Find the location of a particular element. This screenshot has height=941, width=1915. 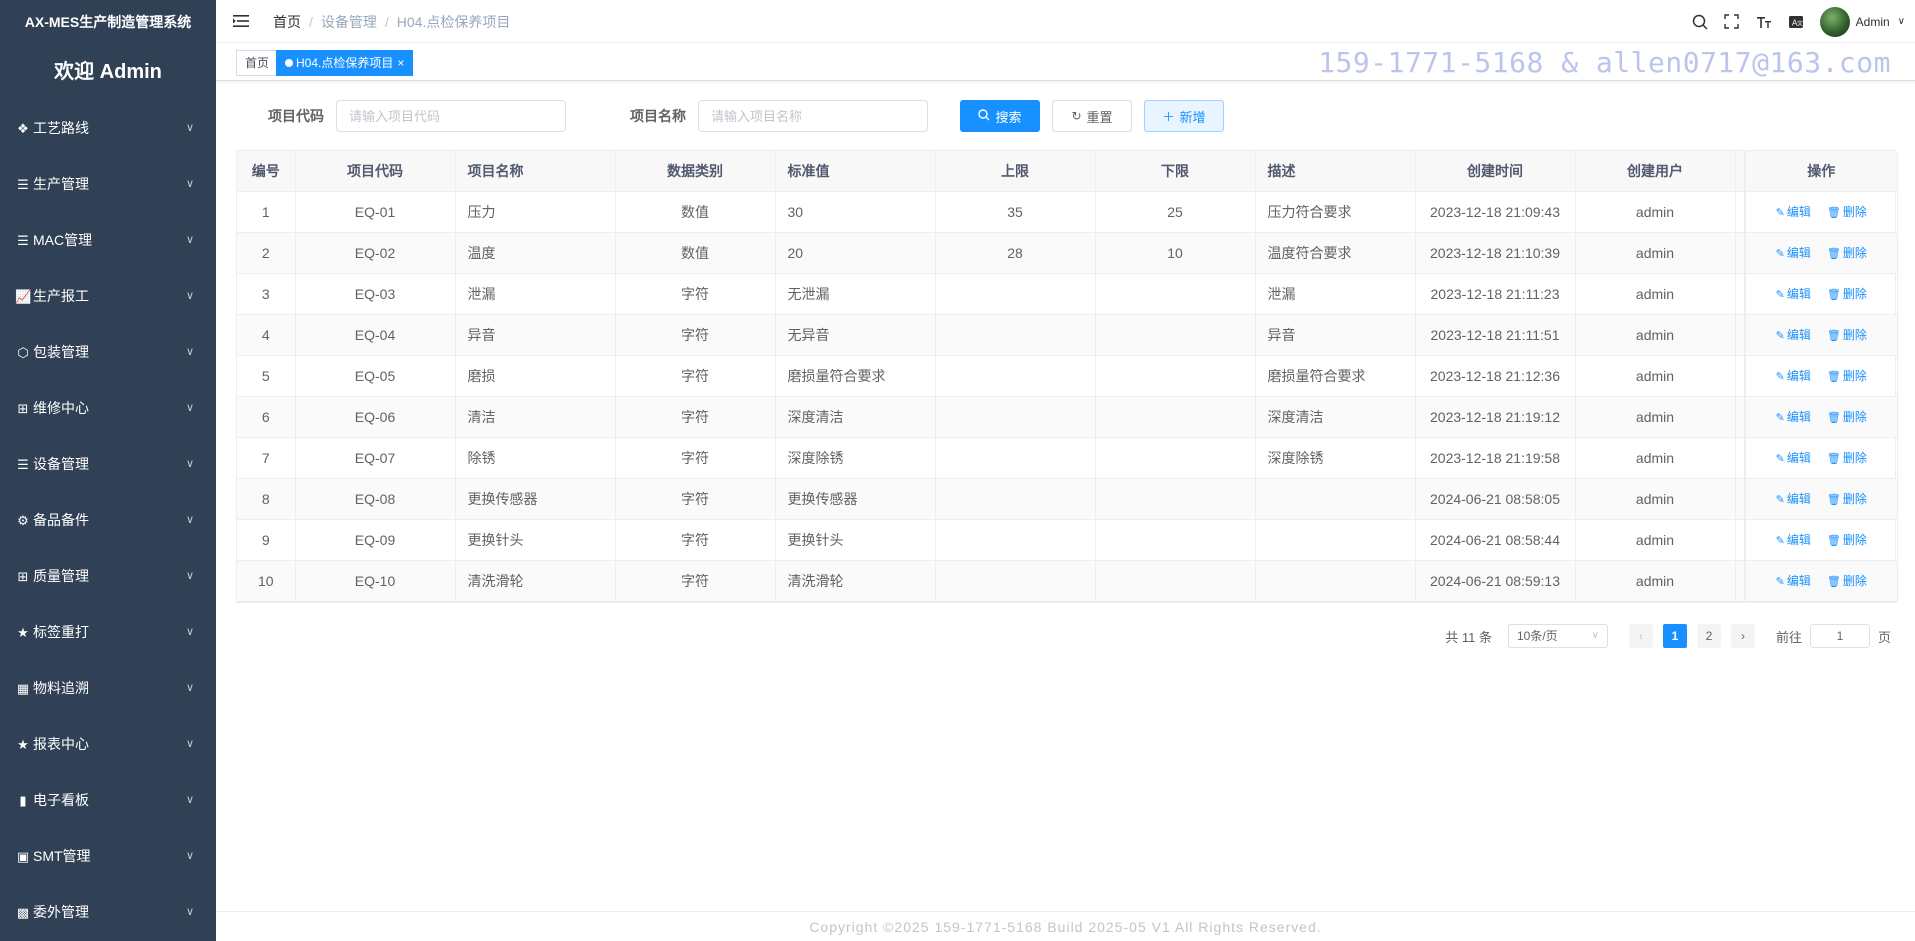

sidebar-item-10: ★ 标签重打 ∨ is located at coordinates (108, 632).